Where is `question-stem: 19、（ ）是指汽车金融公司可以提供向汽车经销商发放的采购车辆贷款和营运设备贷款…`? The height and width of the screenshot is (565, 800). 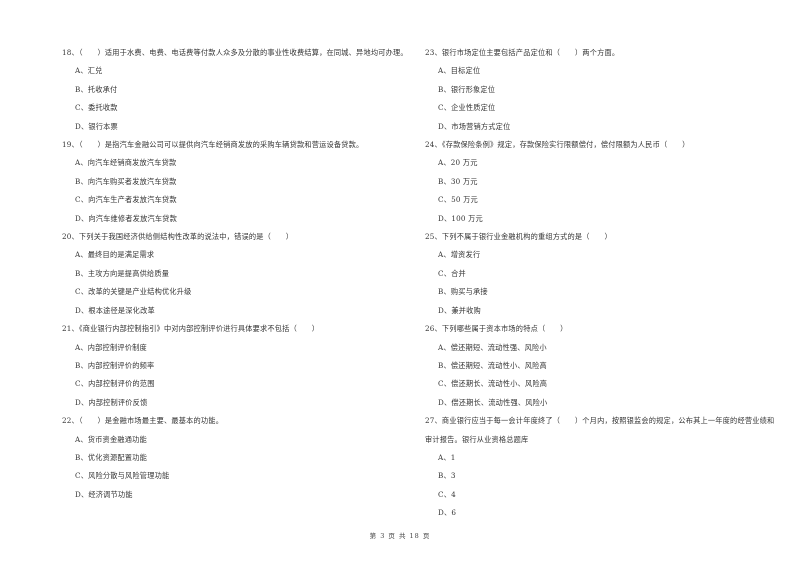
question-stem: 19、（ ）是指汽车金融公司可以提供向汽车经销商发放的采购车辆贷款和营运设备贷款… is located at coordinates (213, 145).